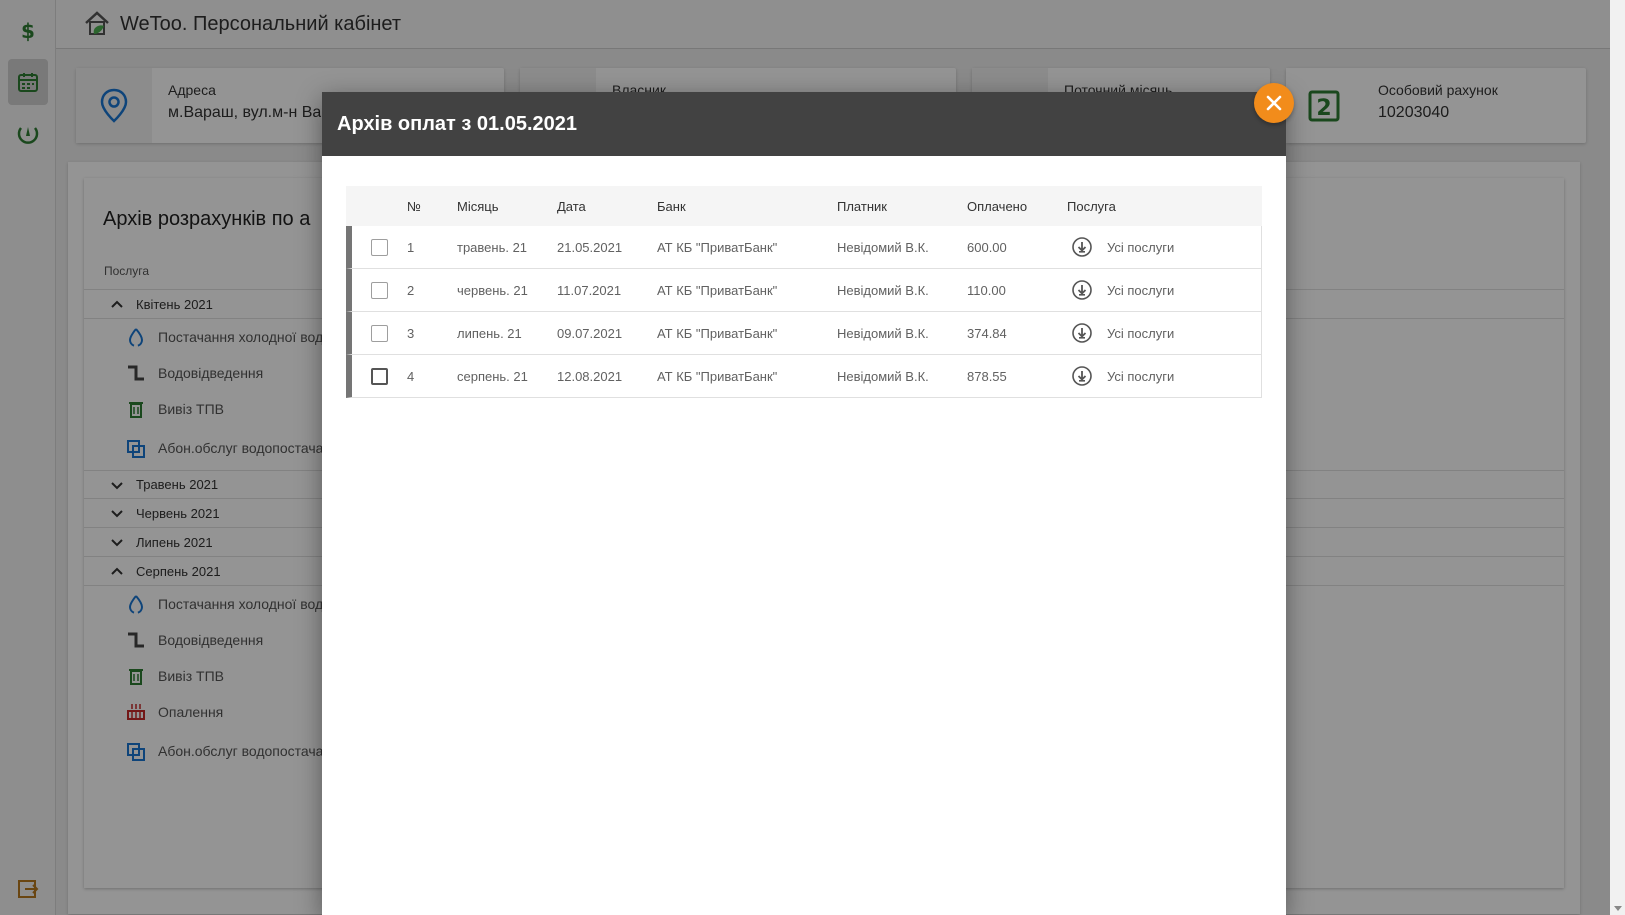  I want to click on modal-header: Архів оплат з 01.05.2021, so click(804, 124).